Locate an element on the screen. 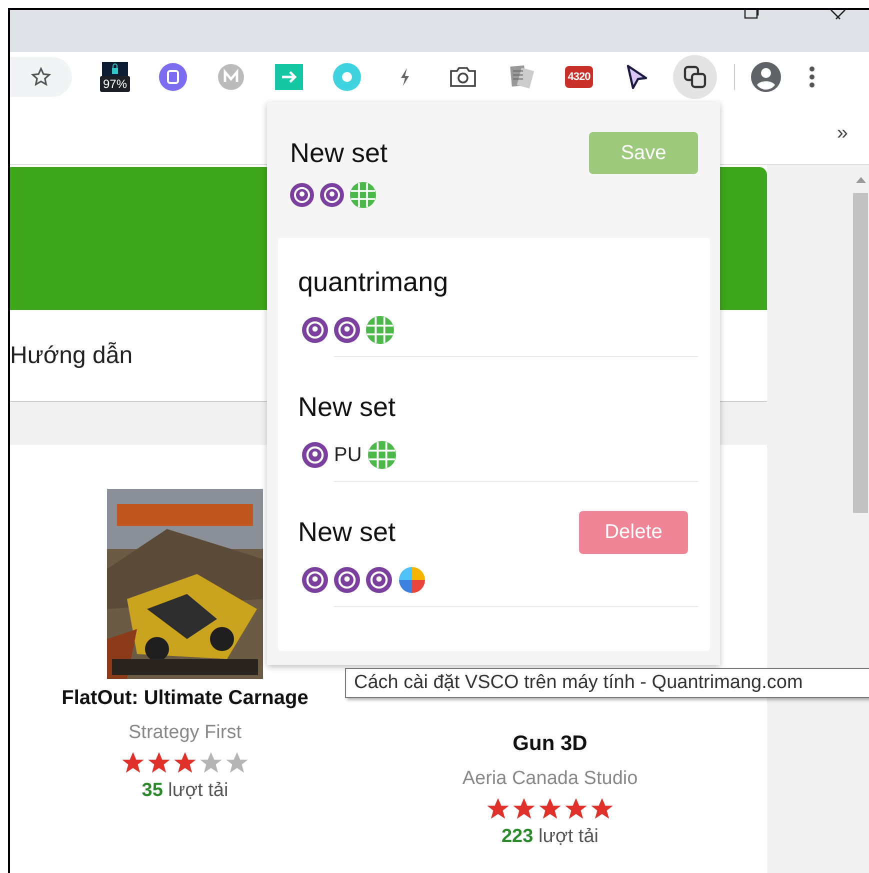 The height and width of the screenshot is (873, 869). counter-extension-icon: 4320 is located at coordinates (579, 77).